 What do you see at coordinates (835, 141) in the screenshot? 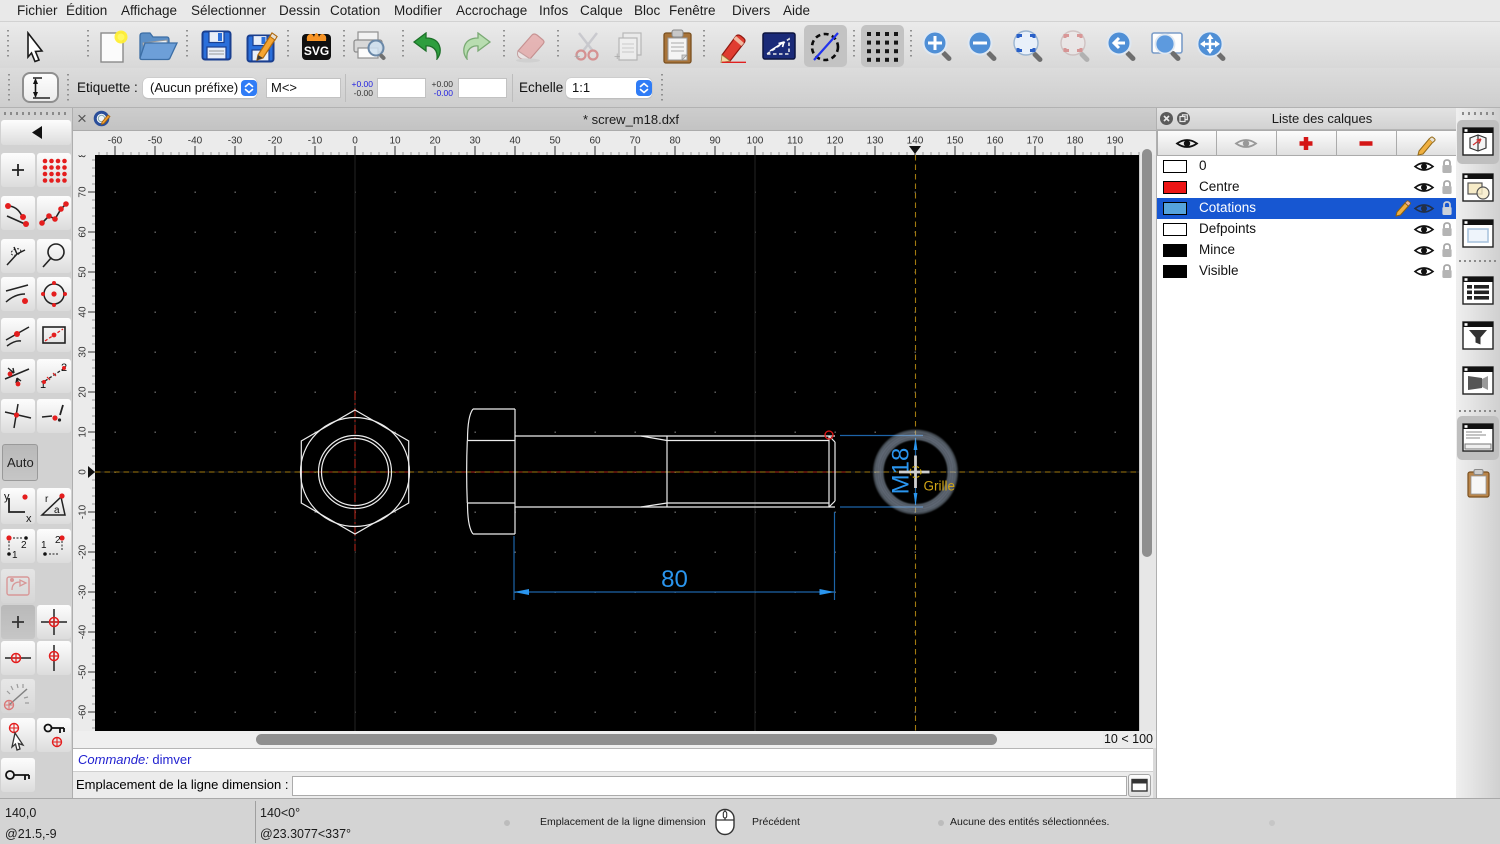
I see `svg-text: 120` at bounding box center [835, 141].